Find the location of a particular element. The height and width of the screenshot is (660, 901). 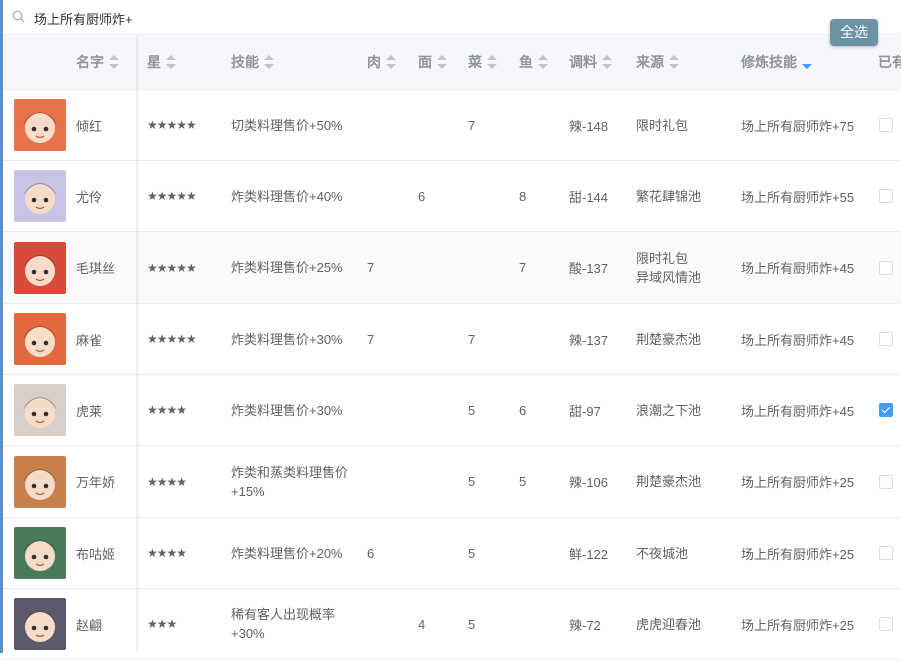

cell-name: 万年娇 is located at coordinates (95, 481).